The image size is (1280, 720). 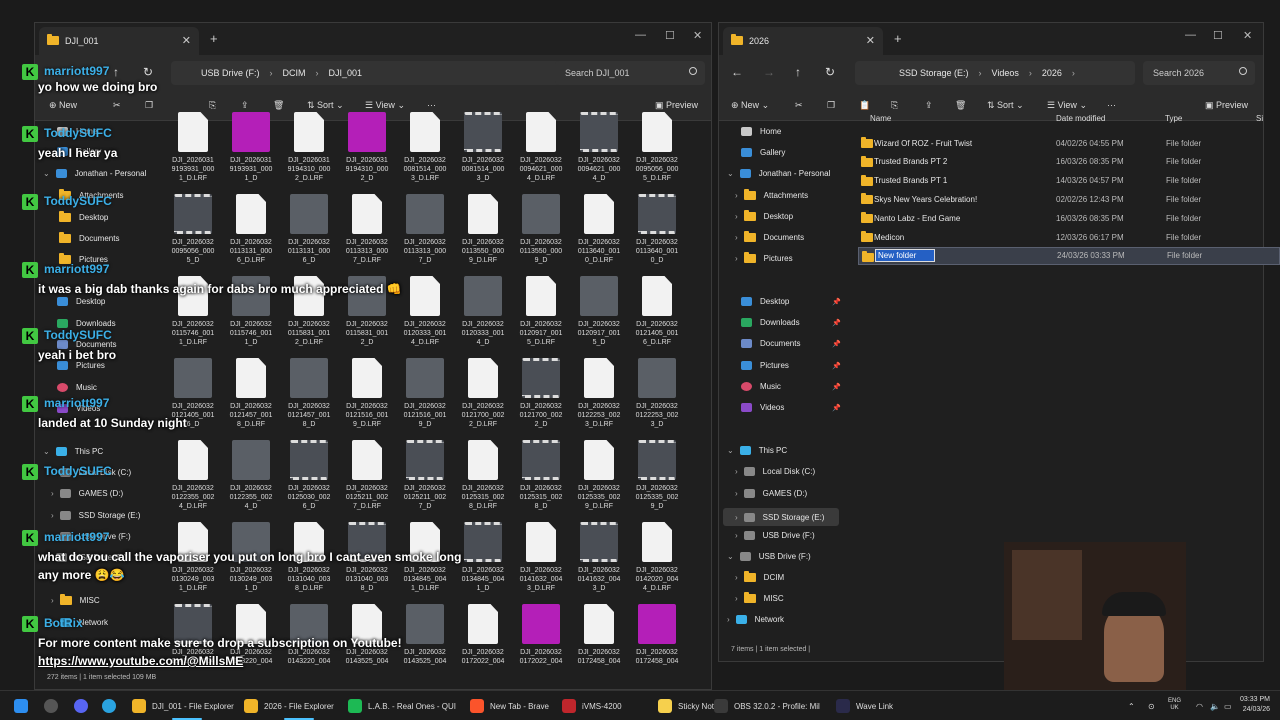 I want to click on taskbar-app: L.A.B. - Real Ones - QUI, so click(x=402, y=706).